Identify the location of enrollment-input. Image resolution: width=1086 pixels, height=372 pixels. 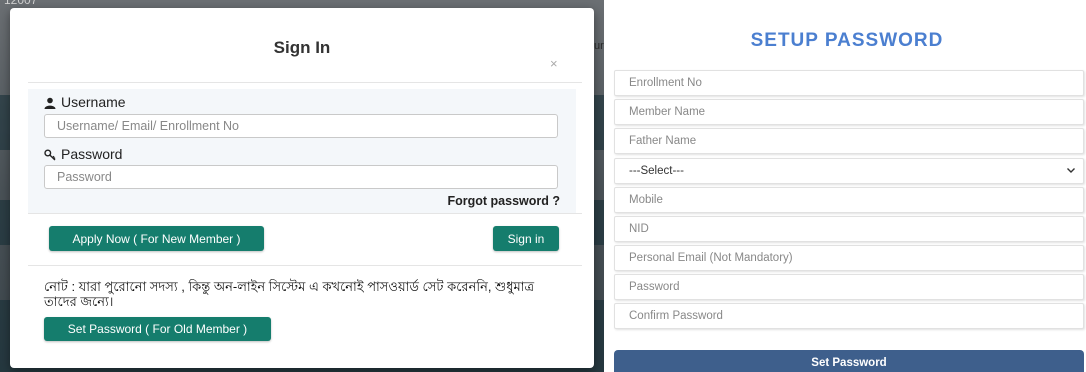
(849, 83).